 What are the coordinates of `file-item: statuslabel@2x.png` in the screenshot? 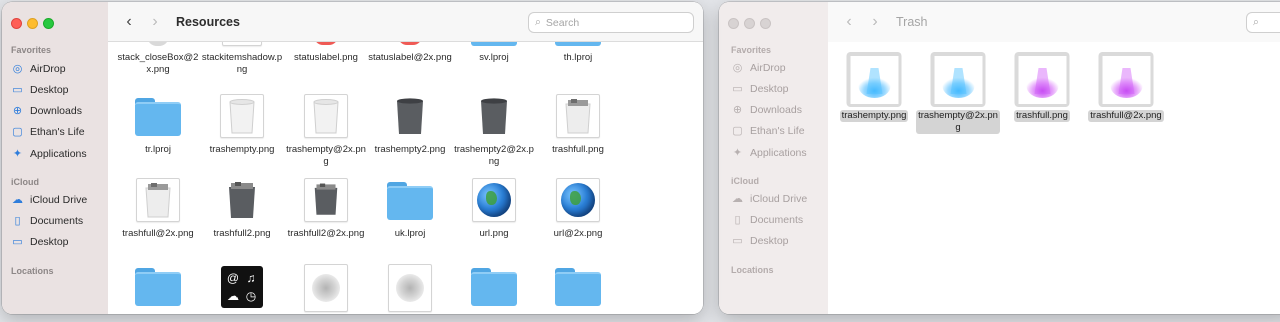 It's located at (410, 64).